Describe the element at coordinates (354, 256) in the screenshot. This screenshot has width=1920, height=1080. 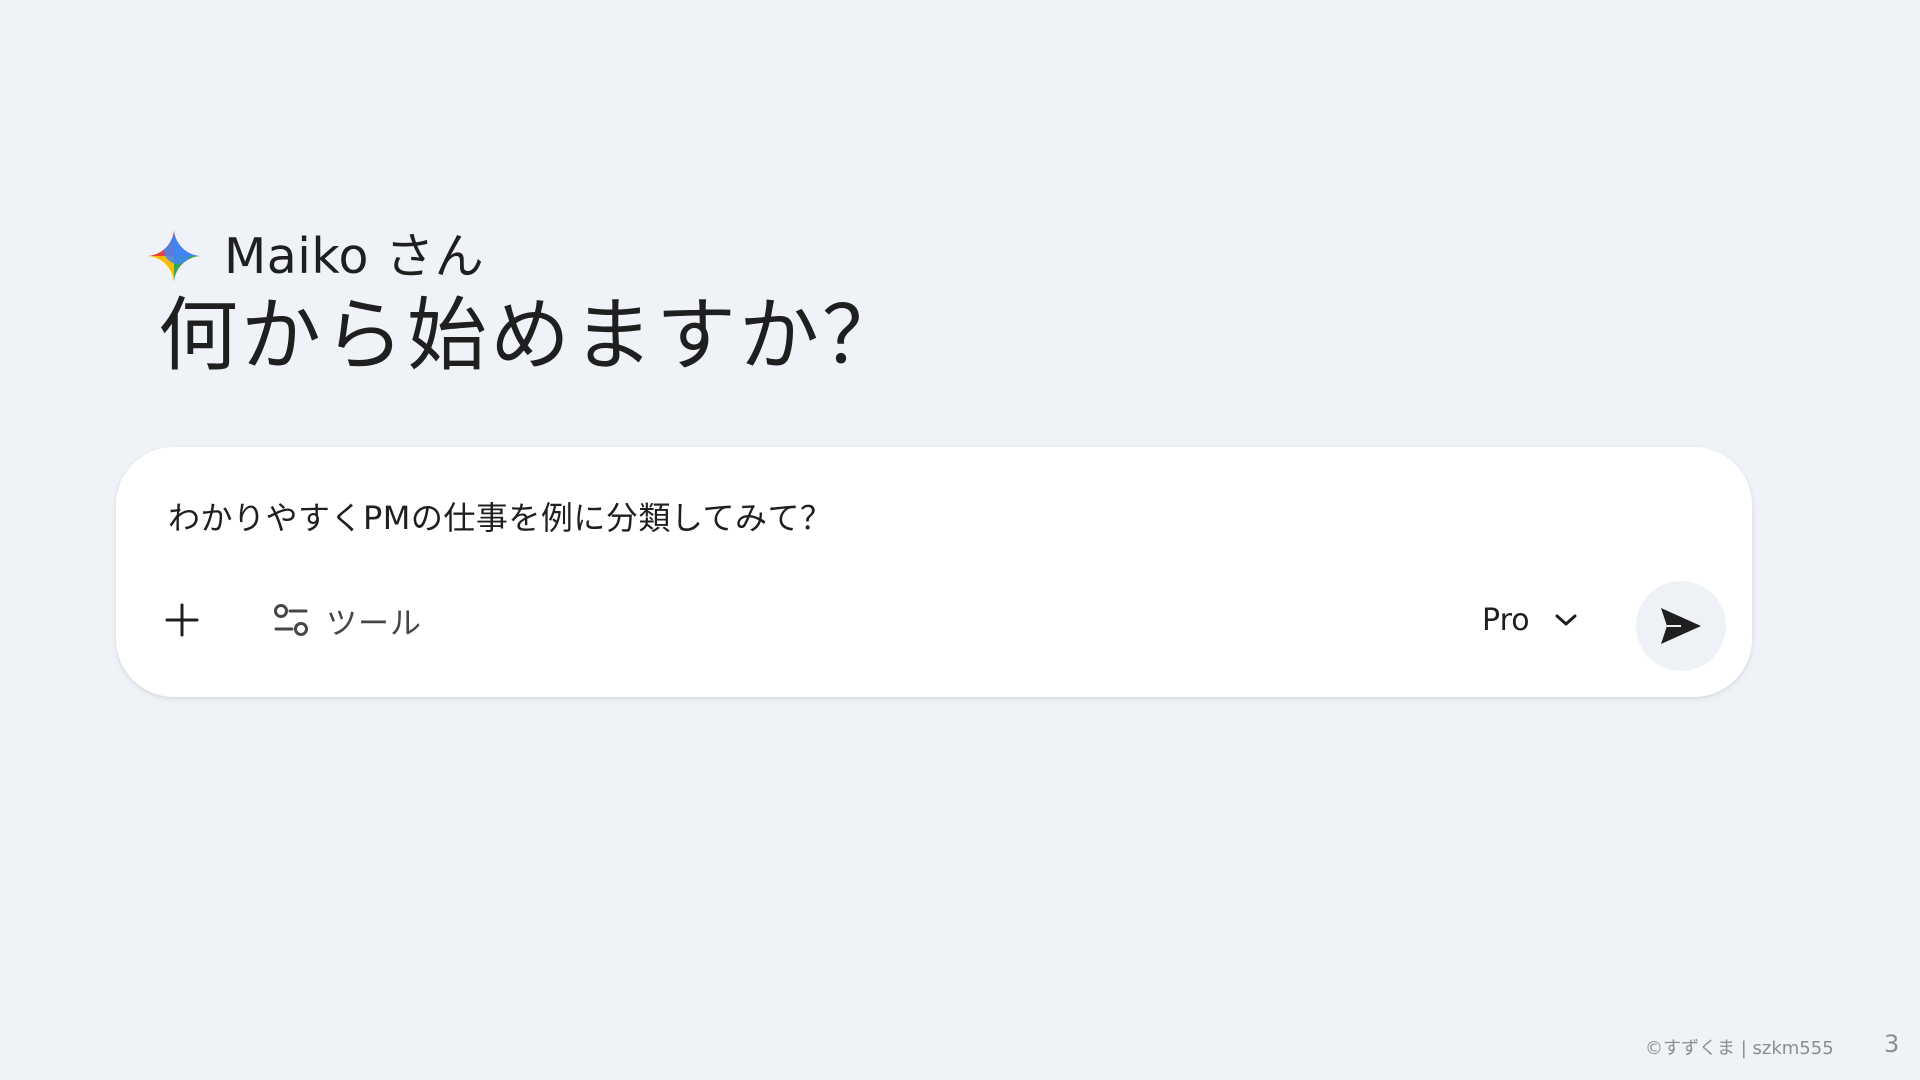
I see `greeting-name: Maiko さん` at that location.